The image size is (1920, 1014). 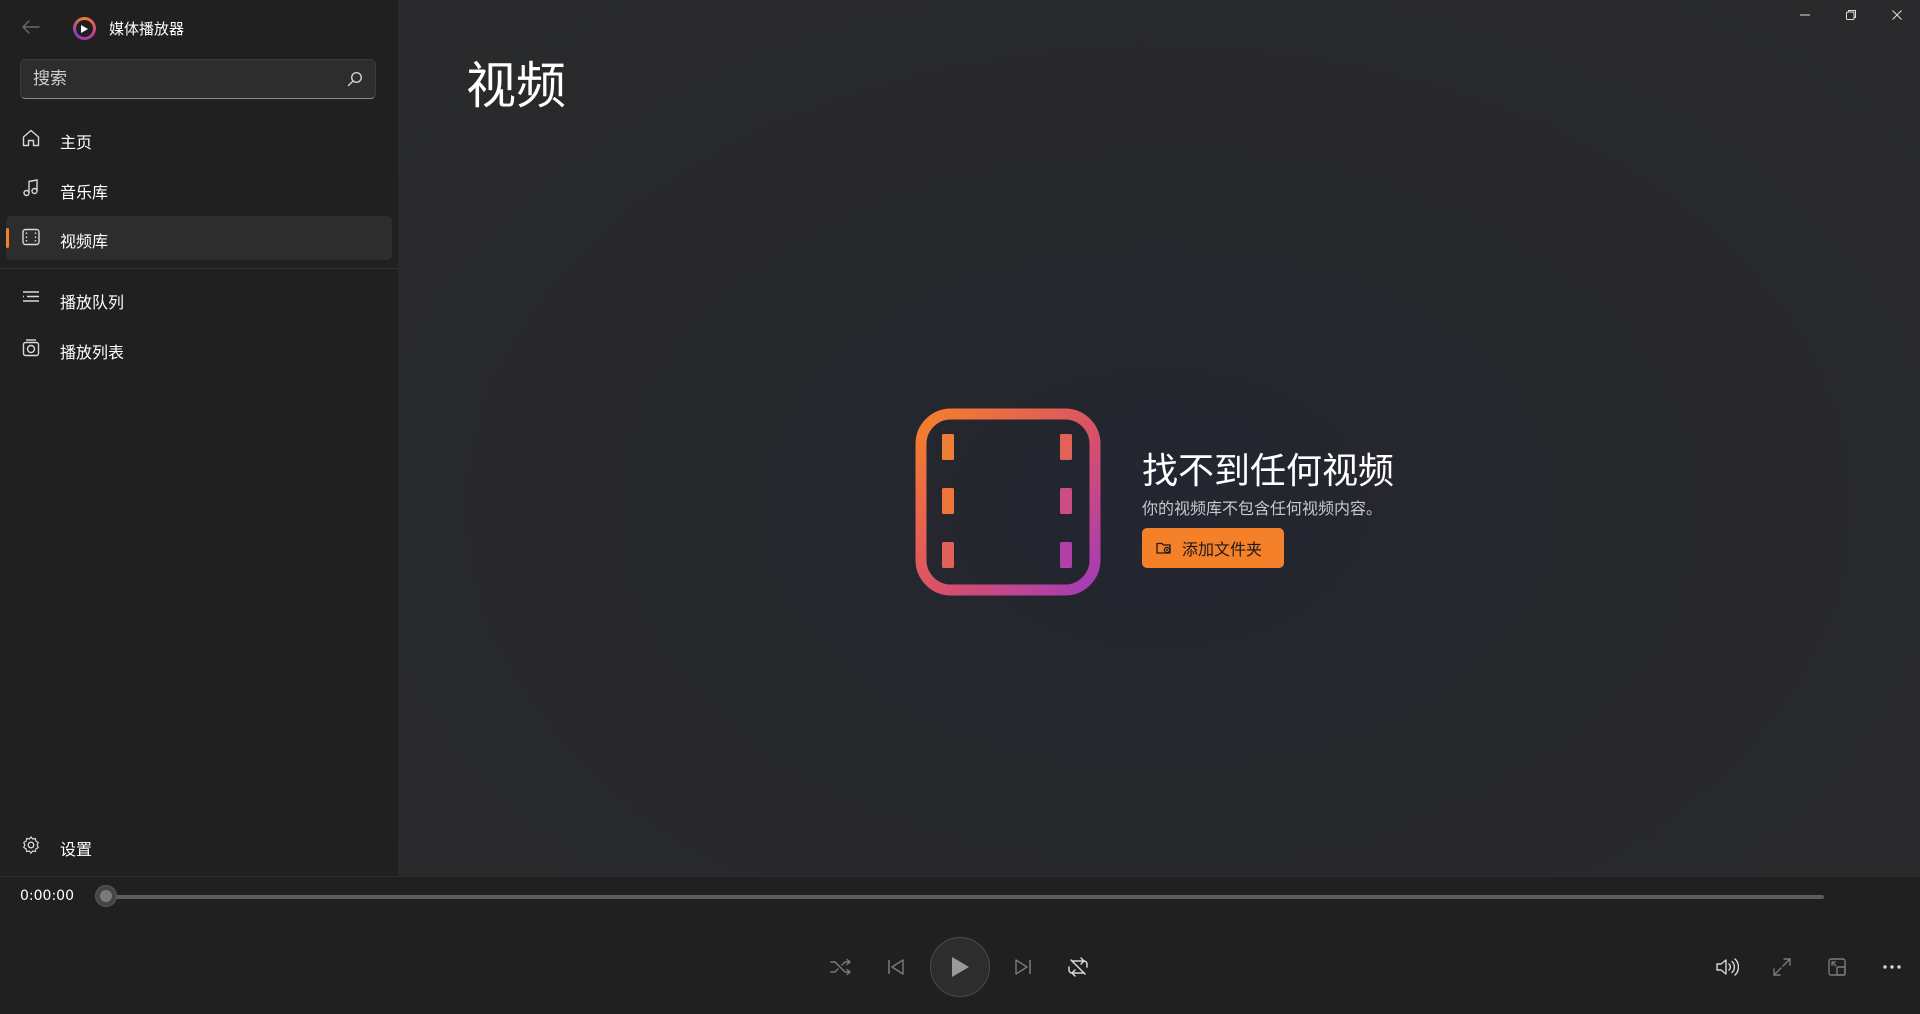 What do you see at coordinates (199, 268) in the screenshot?
I see `sidebar-divider` at bounding box center [199, 268].